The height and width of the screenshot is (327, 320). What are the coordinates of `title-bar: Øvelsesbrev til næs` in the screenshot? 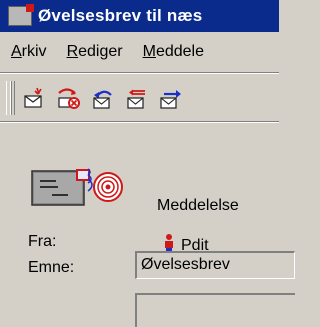 It's located at (139, 16).